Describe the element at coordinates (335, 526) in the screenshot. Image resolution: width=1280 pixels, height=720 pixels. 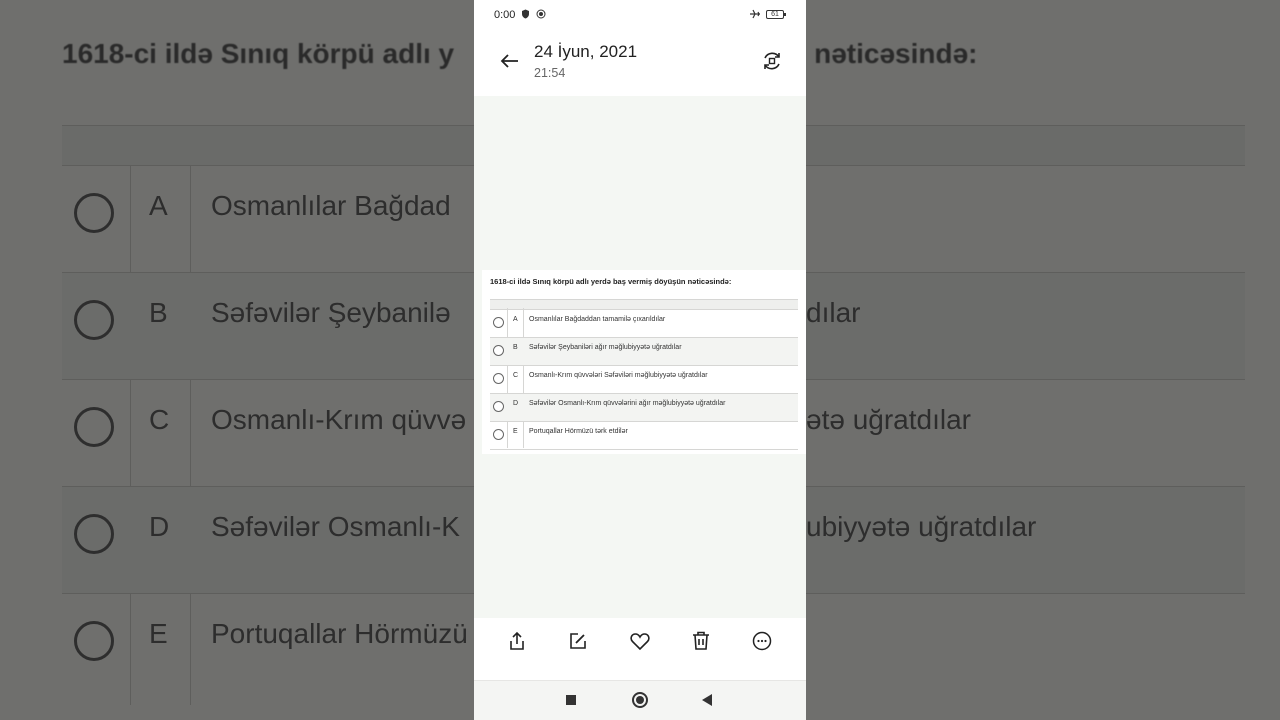
I see `background-text: Səfəvilər Osmanlı-K` at that location.